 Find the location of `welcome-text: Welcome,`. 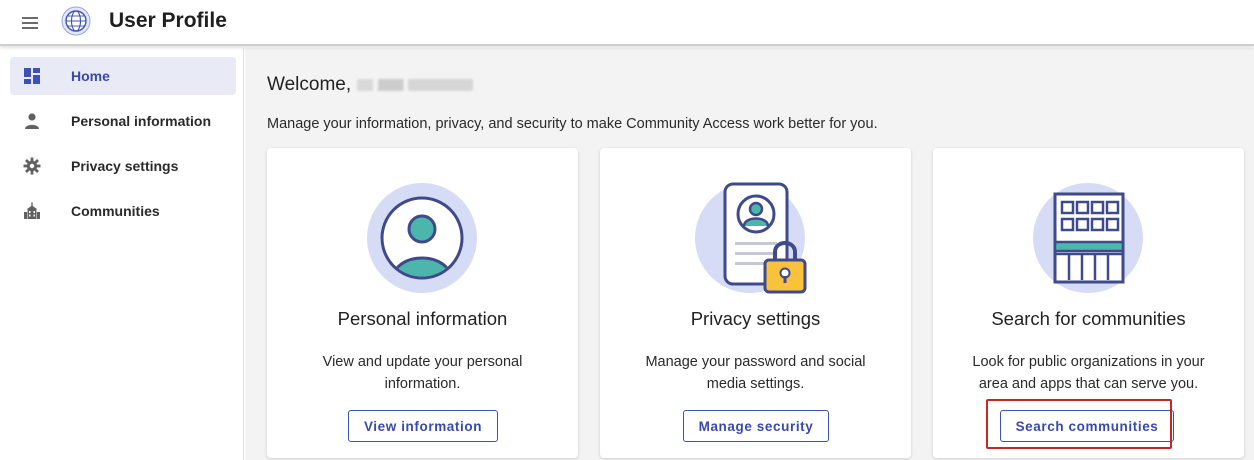

welcome-text: Welcome, is located at coordinates (309, 84).